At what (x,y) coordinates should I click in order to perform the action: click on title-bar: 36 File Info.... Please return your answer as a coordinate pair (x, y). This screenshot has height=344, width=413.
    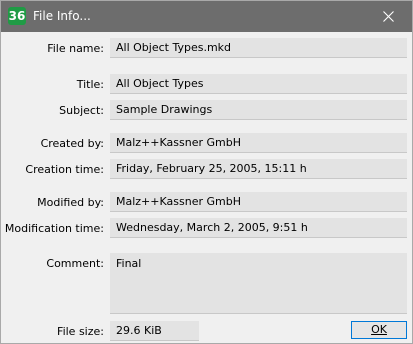
    Looking at the image, I should click on (206, 16).